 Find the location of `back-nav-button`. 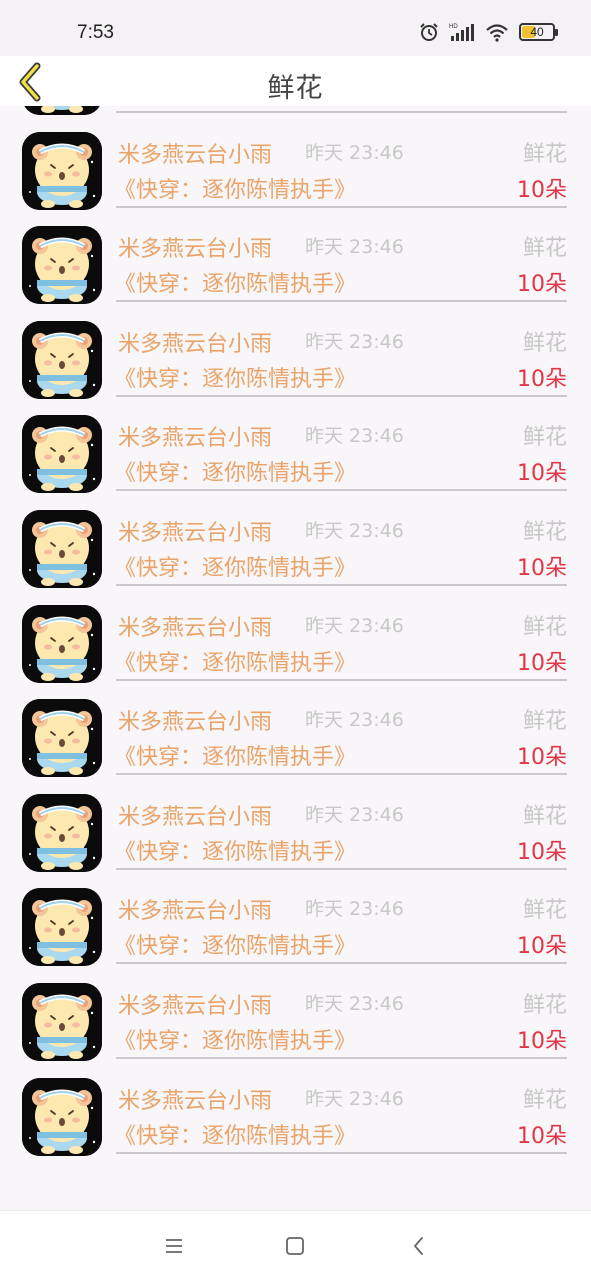

back-nav-button is located at coordinates (419, 1246).